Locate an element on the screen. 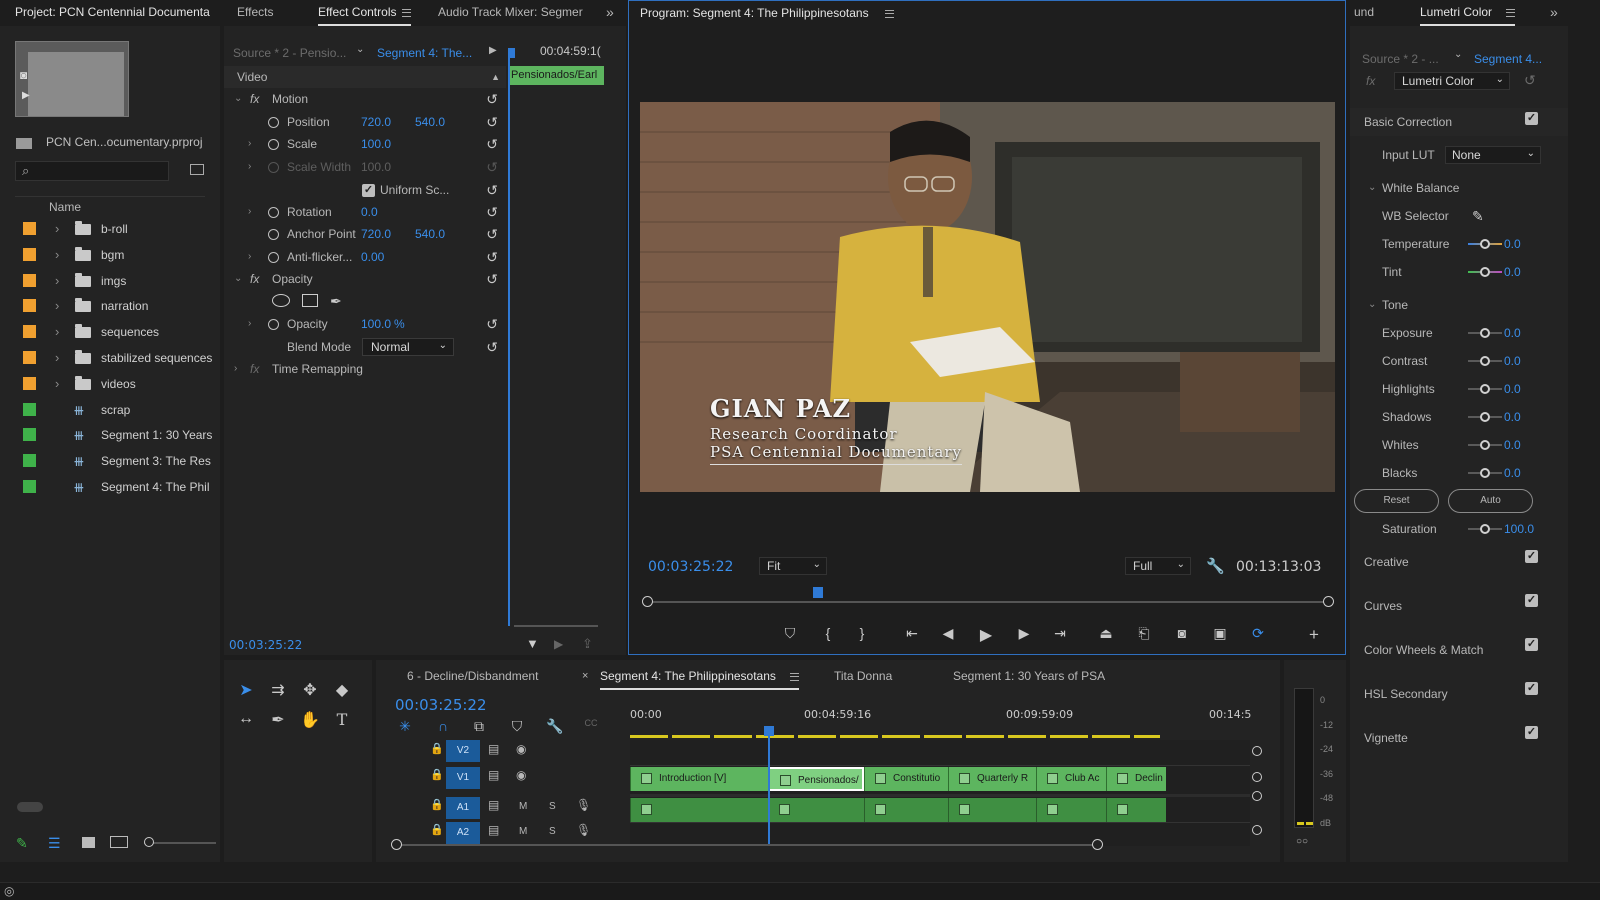  tab-effects: Effects is located at coordinates (255, 12).